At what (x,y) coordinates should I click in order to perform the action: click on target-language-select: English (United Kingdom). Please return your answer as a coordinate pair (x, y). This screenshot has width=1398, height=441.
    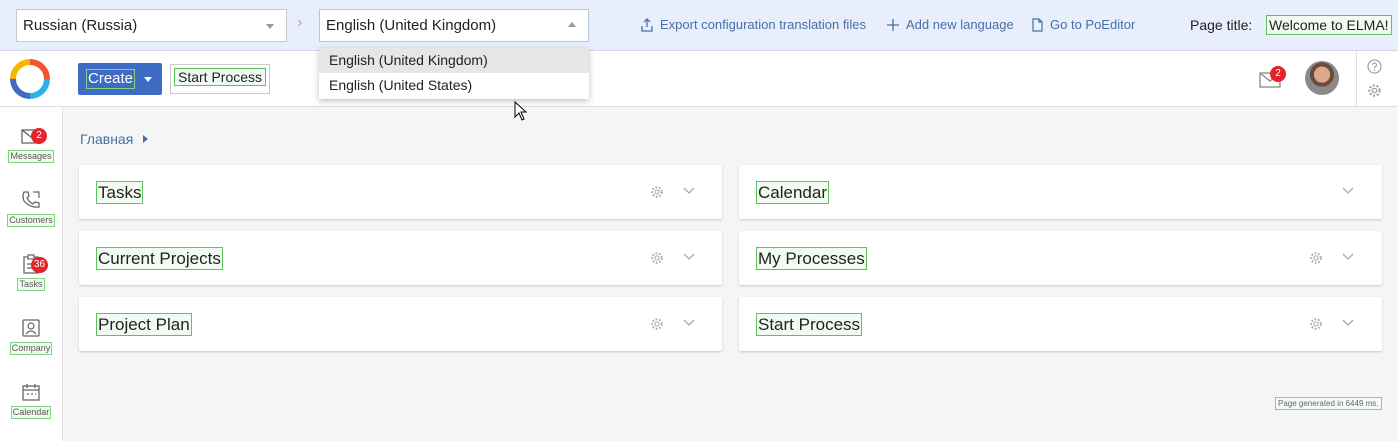
    Looking at the image, I should click on (454, 25).